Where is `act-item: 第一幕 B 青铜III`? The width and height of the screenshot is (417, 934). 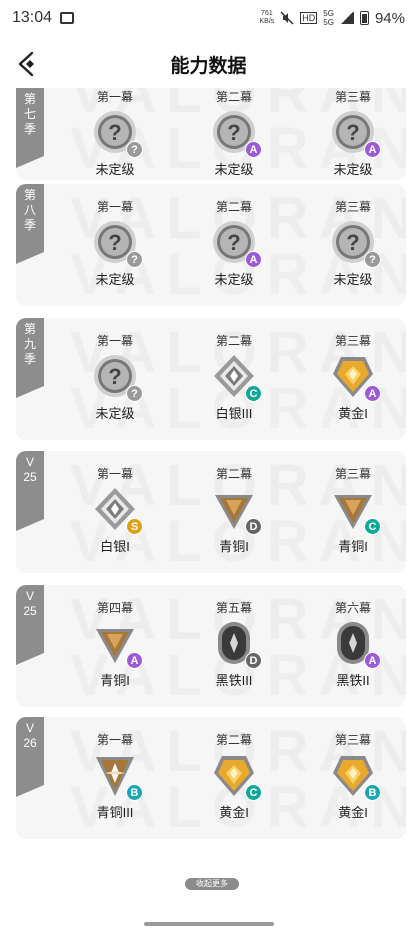 act-item: 第一幕 B 青铜III is located at coordinates (115, 776).